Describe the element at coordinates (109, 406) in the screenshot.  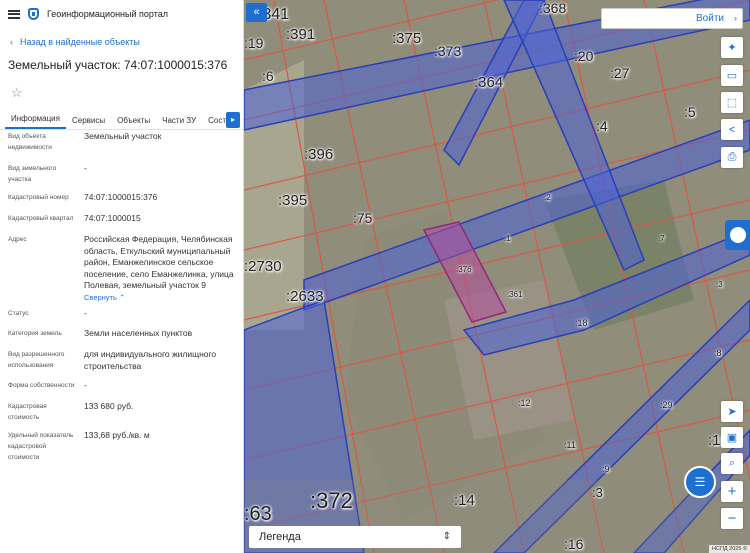
I see `prop-value: 133 680 руб.` at that location.